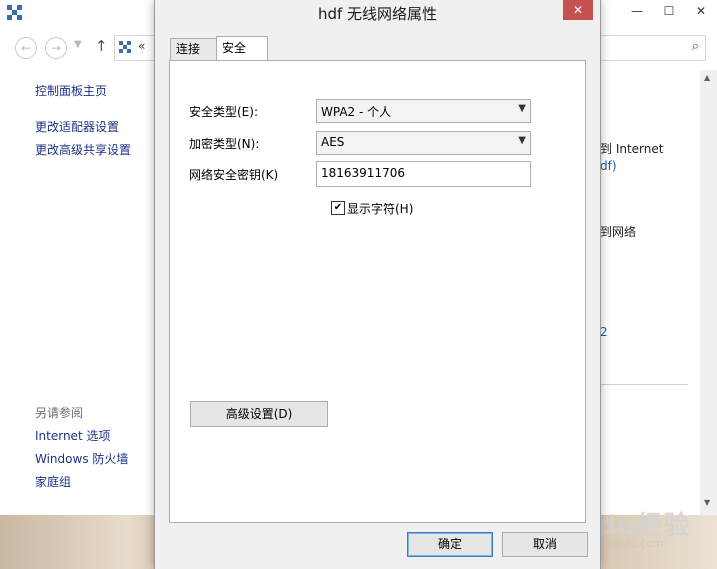  Describe the element at coordinates (356, 112) in the screenshot. I see `security-type-value: WPA2 - 个人` at that location.